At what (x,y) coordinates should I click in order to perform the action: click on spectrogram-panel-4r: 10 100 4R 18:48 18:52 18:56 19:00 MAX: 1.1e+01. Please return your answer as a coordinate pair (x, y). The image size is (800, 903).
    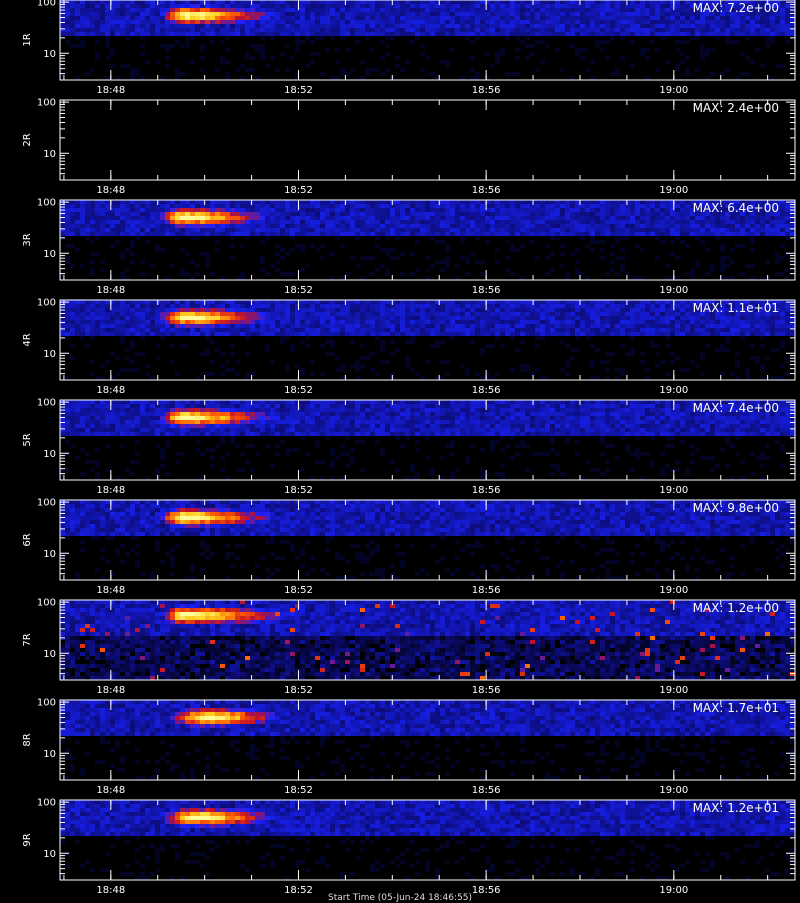
    Looking at the image, I should click on (400, 349).